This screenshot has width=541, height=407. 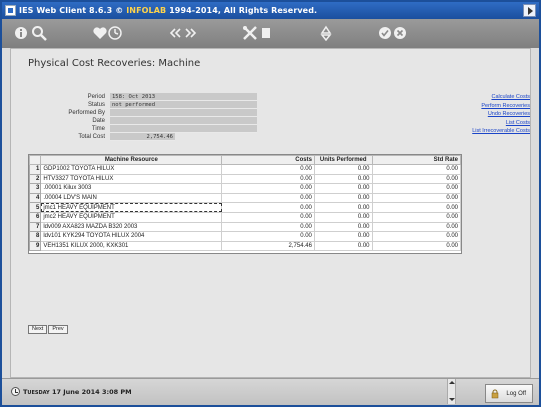 I want to click on recycle-icon, so click(x=326, y=33).